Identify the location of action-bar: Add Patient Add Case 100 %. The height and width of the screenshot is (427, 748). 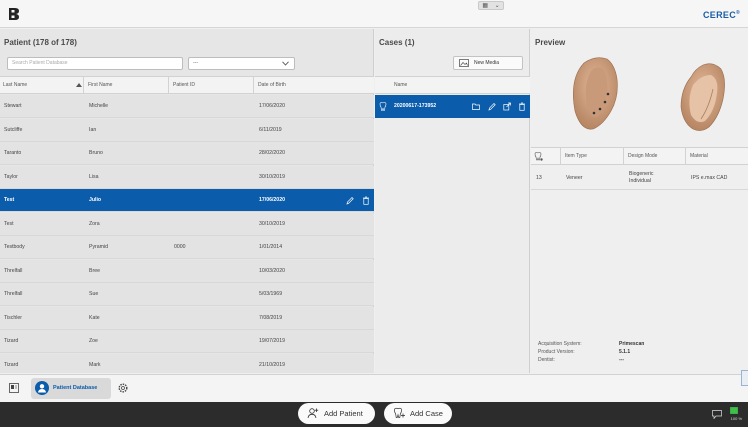
(374, 414).